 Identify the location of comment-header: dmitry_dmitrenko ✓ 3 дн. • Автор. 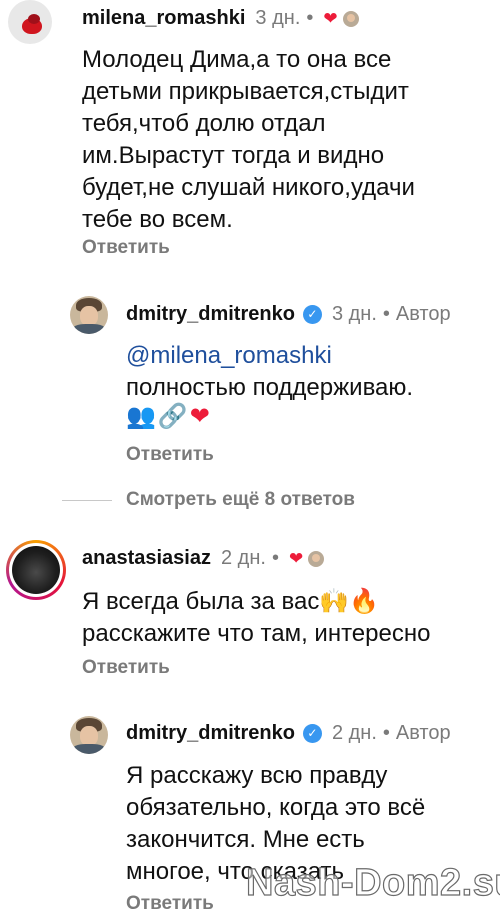
(288, 314).